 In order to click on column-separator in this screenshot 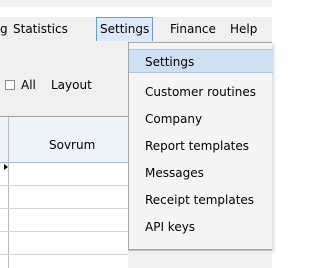, I will do `click(8, 192)`.